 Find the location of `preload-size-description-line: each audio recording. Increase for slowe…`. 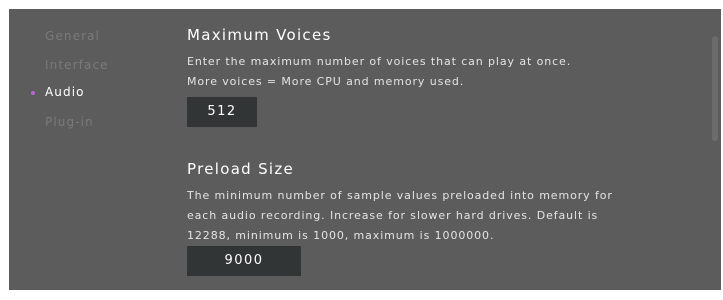

preload-size-description-line: each audio recording. Increase for slowe… is located at coordinates (393, 215).